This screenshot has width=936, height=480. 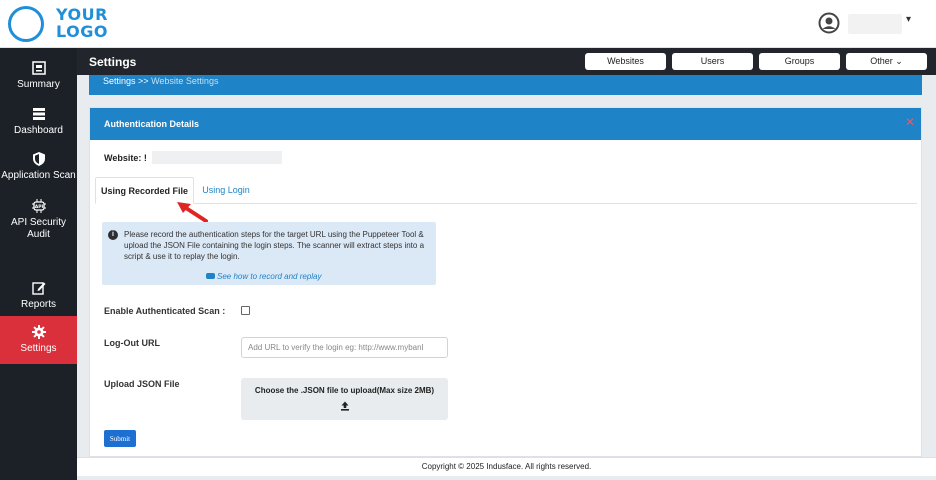 I want to click on api-icon: API, so click(x=38, y=206).